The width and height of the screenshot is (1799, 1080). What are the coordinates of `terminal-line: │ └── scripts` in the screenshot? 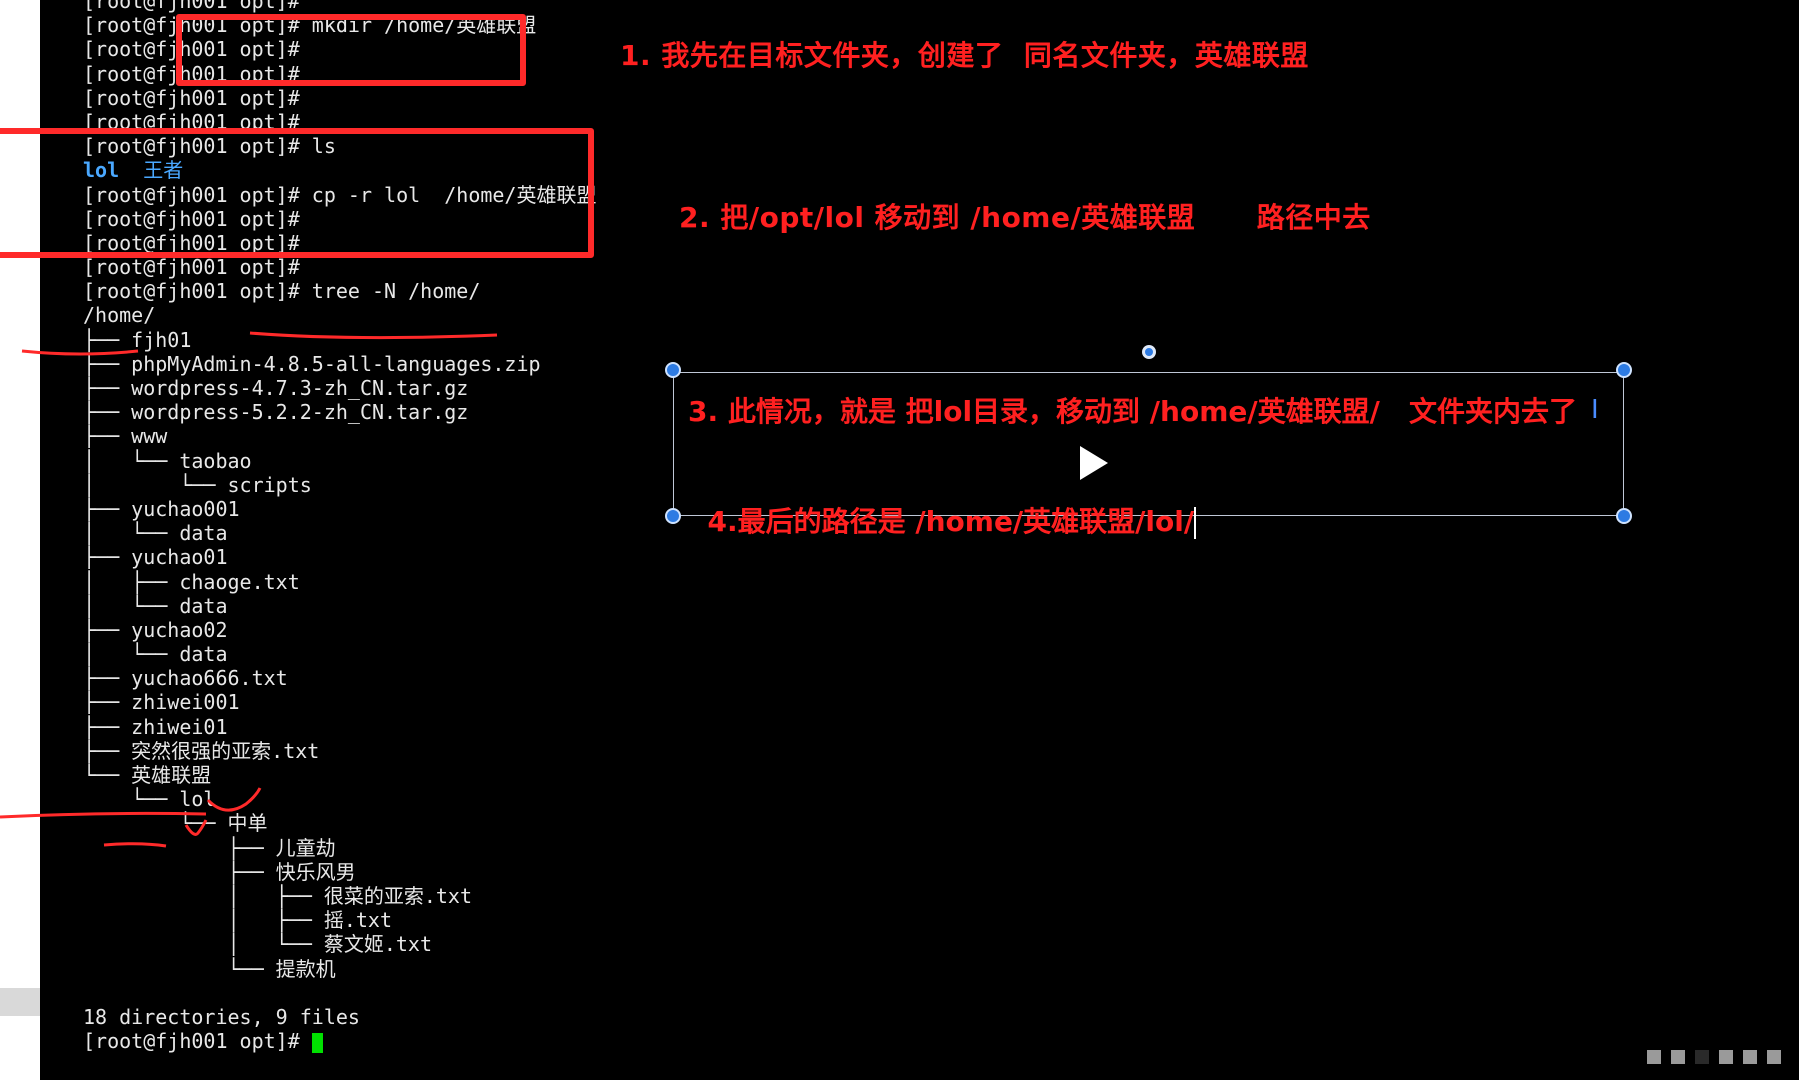 It's located at (339, 485).